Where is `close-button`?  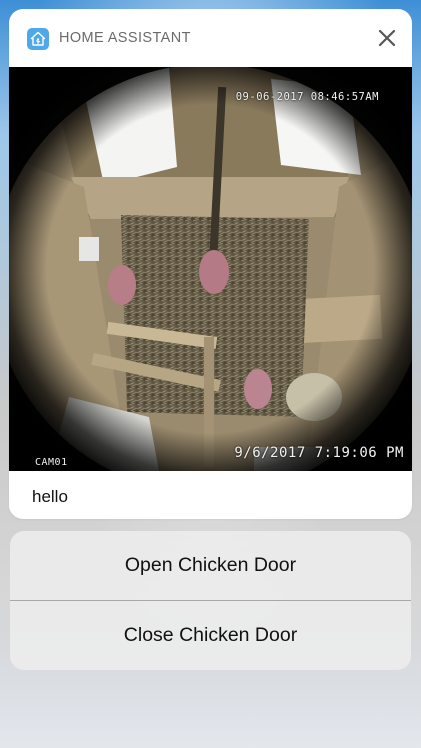 close-button is located at coordinates (387, 38).